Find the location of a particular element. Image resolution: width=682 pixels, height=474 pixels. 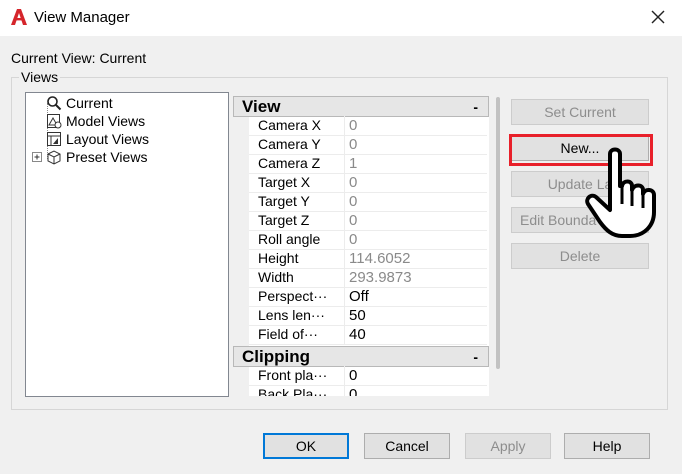

property-row: Camera X0 is located at coordinates (368, 126).